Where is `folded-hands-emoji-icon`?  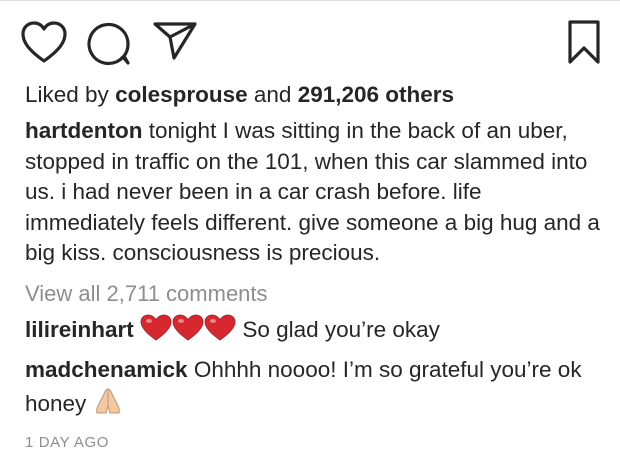
folded-hands-emoji-icon is located at coordinates (108, 405).